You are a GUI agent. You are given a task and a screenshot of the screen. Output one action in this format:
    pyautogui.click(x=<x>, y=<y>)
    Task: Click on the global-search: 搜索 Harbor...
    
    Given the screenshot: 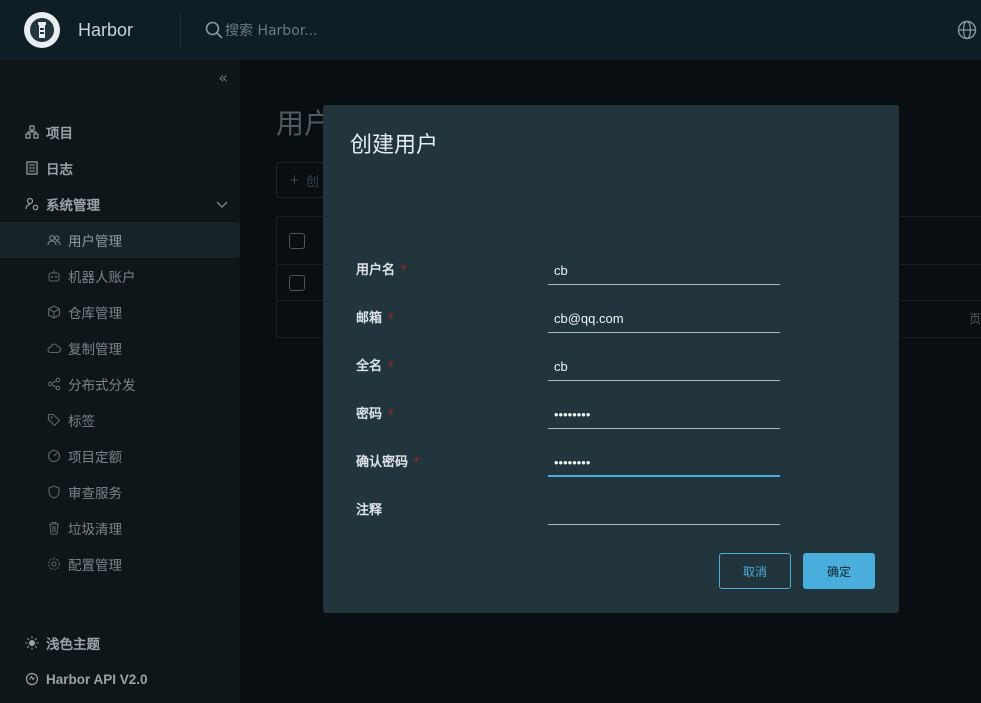 What is the action you would take?
    pyautogui.click(x=261, y=30)
    